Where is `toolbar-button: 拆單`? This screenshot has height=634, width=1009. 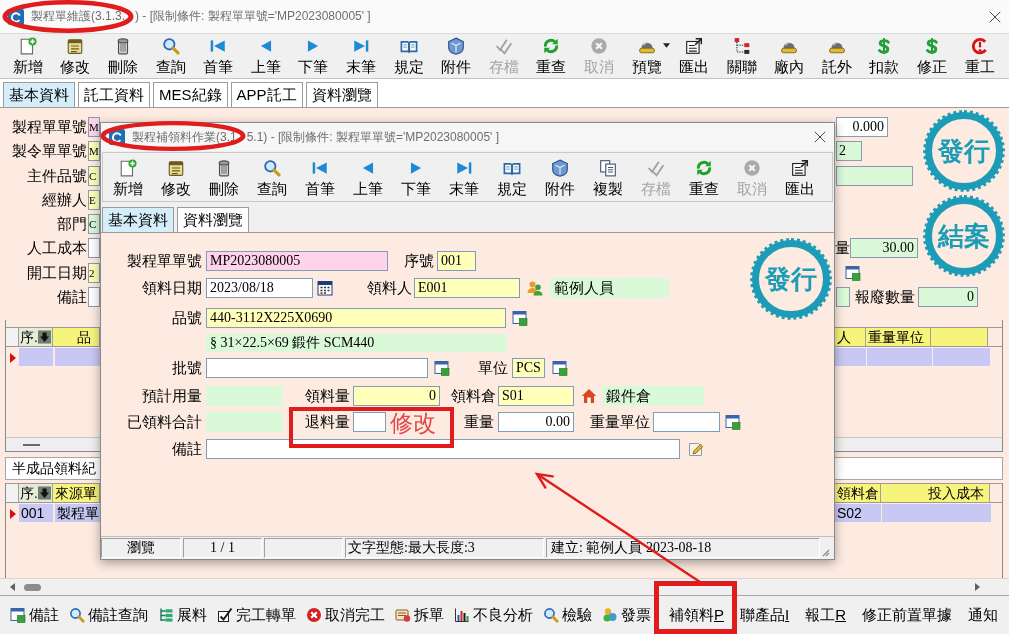 toolbar-button: 拆單 is located at coordinates (419, 615).